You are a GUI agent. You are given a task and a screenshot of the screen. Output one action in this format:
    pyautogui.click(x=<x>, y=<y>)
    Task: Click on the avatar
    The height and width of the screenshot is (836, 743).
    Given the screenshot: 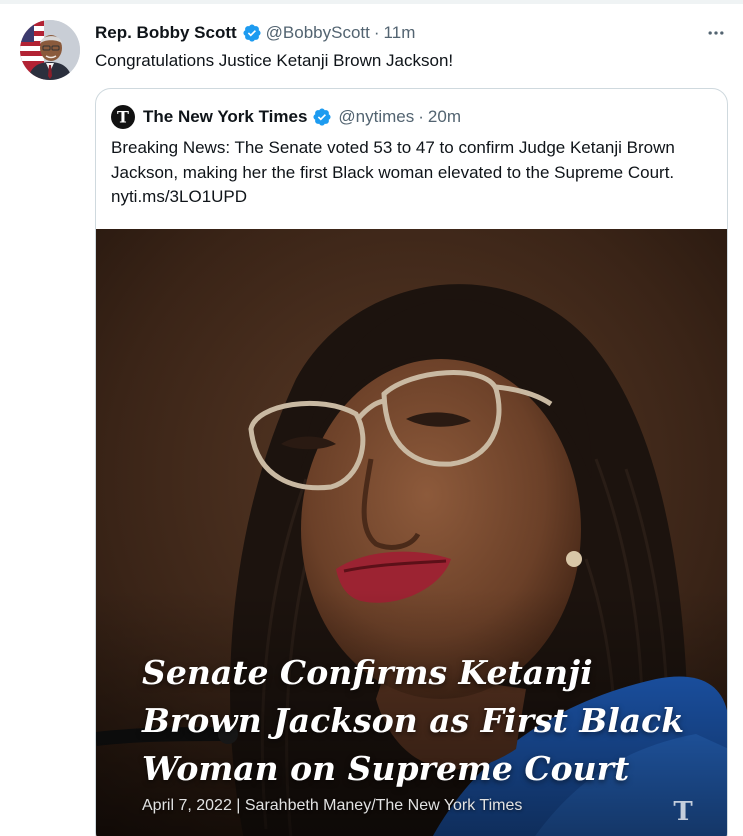 What is the action you would take?
    pyautogui.click(x=50, y=50)
    